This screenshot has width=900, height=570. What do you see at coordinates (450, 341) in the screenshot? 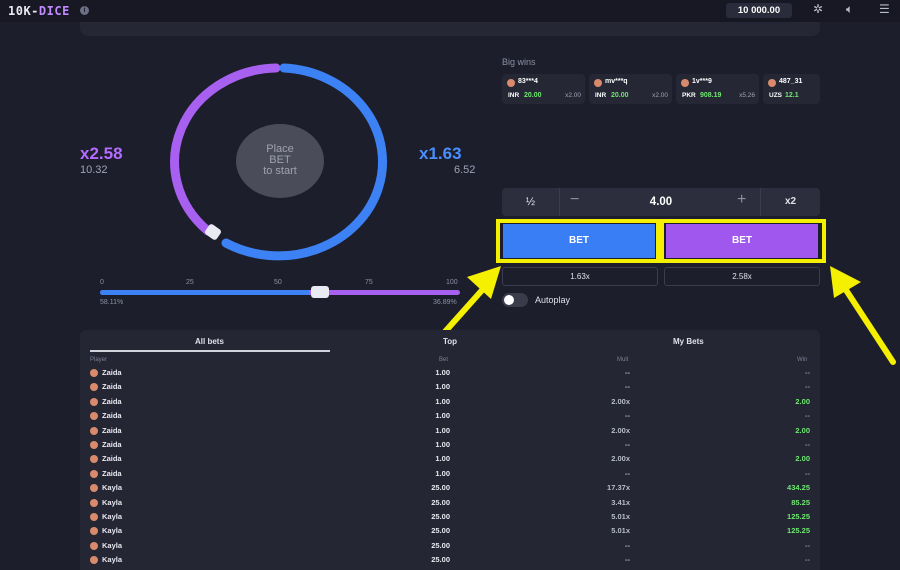
I see `tab-top: Top` at bounding box center [450, 341].